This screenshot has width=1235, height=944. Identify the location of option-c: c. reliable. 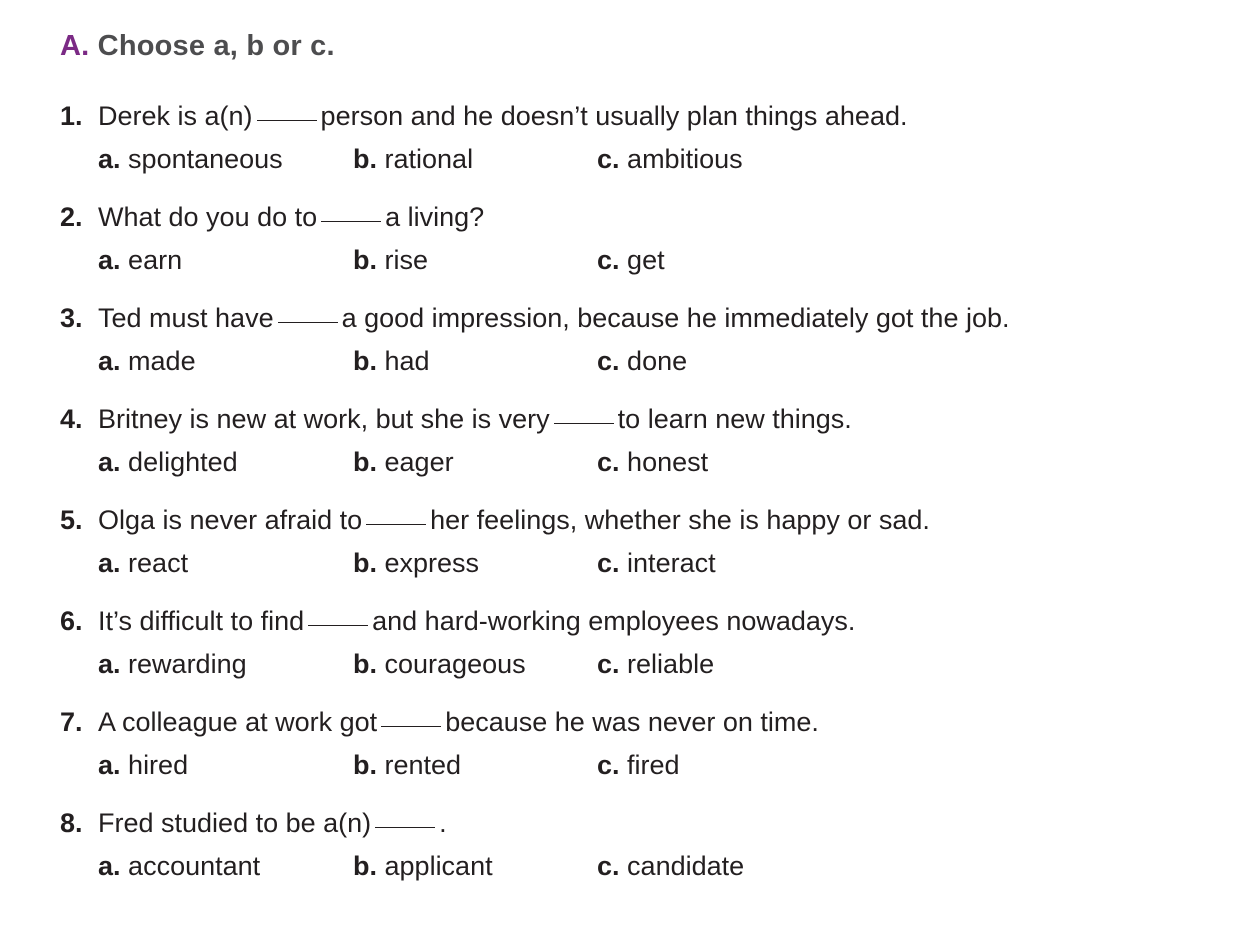
(655, 664).